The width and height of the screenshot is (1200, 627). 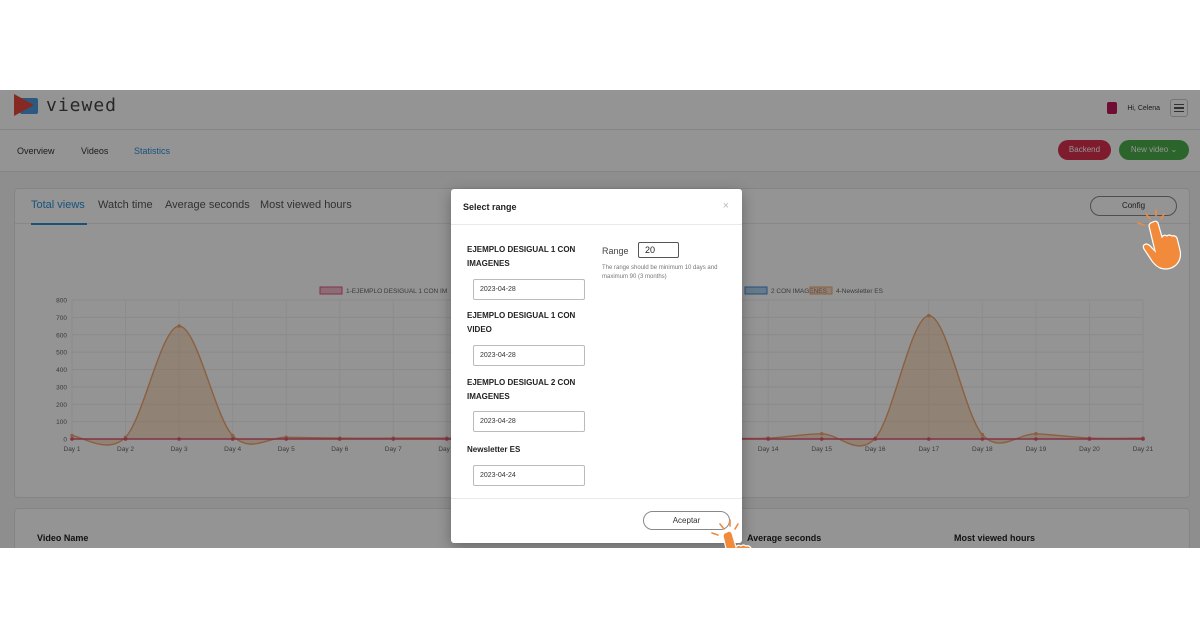 What do you see at coordinates (731, 533) in the screenshot?
I see `pointing-hand-icon-accept` at bounding box center [731, 533].